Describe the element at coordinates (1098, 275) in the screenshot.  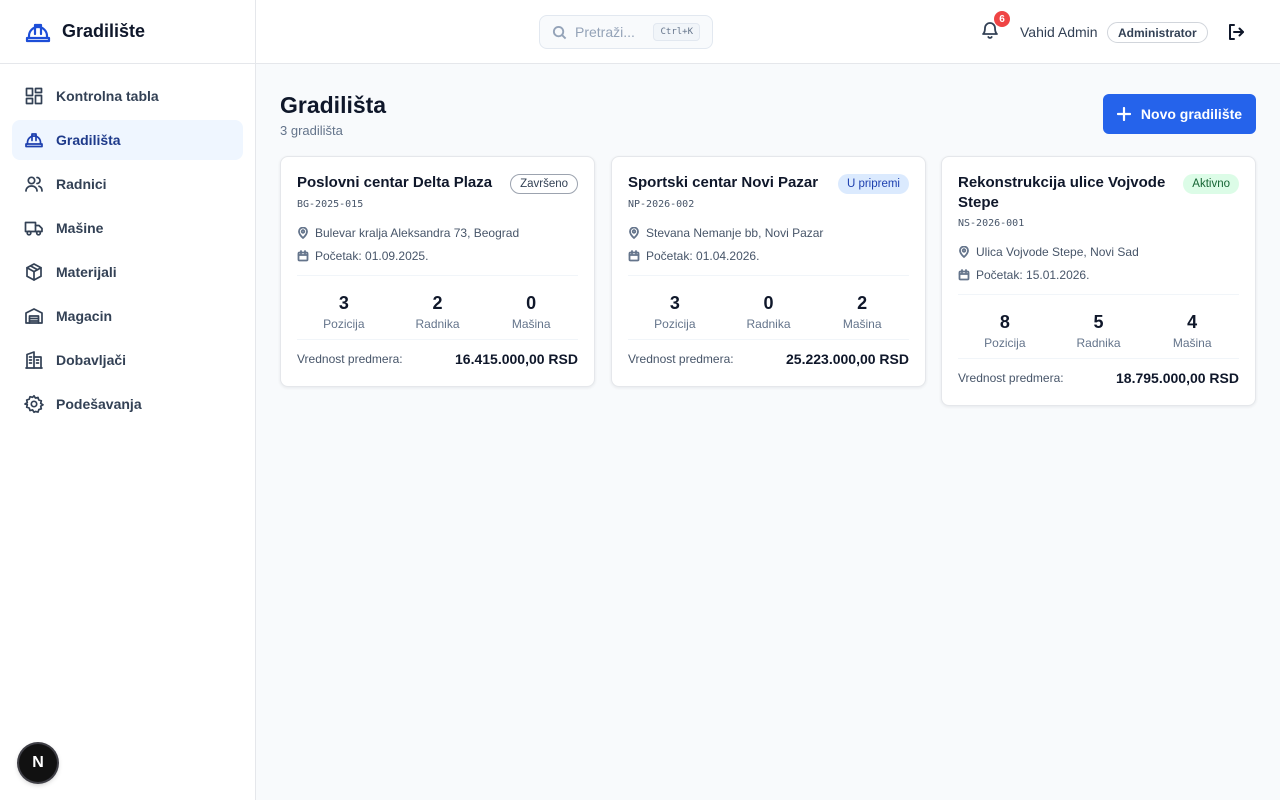
I see `site-start-date: Početak: 15.01.2026.` at that location.